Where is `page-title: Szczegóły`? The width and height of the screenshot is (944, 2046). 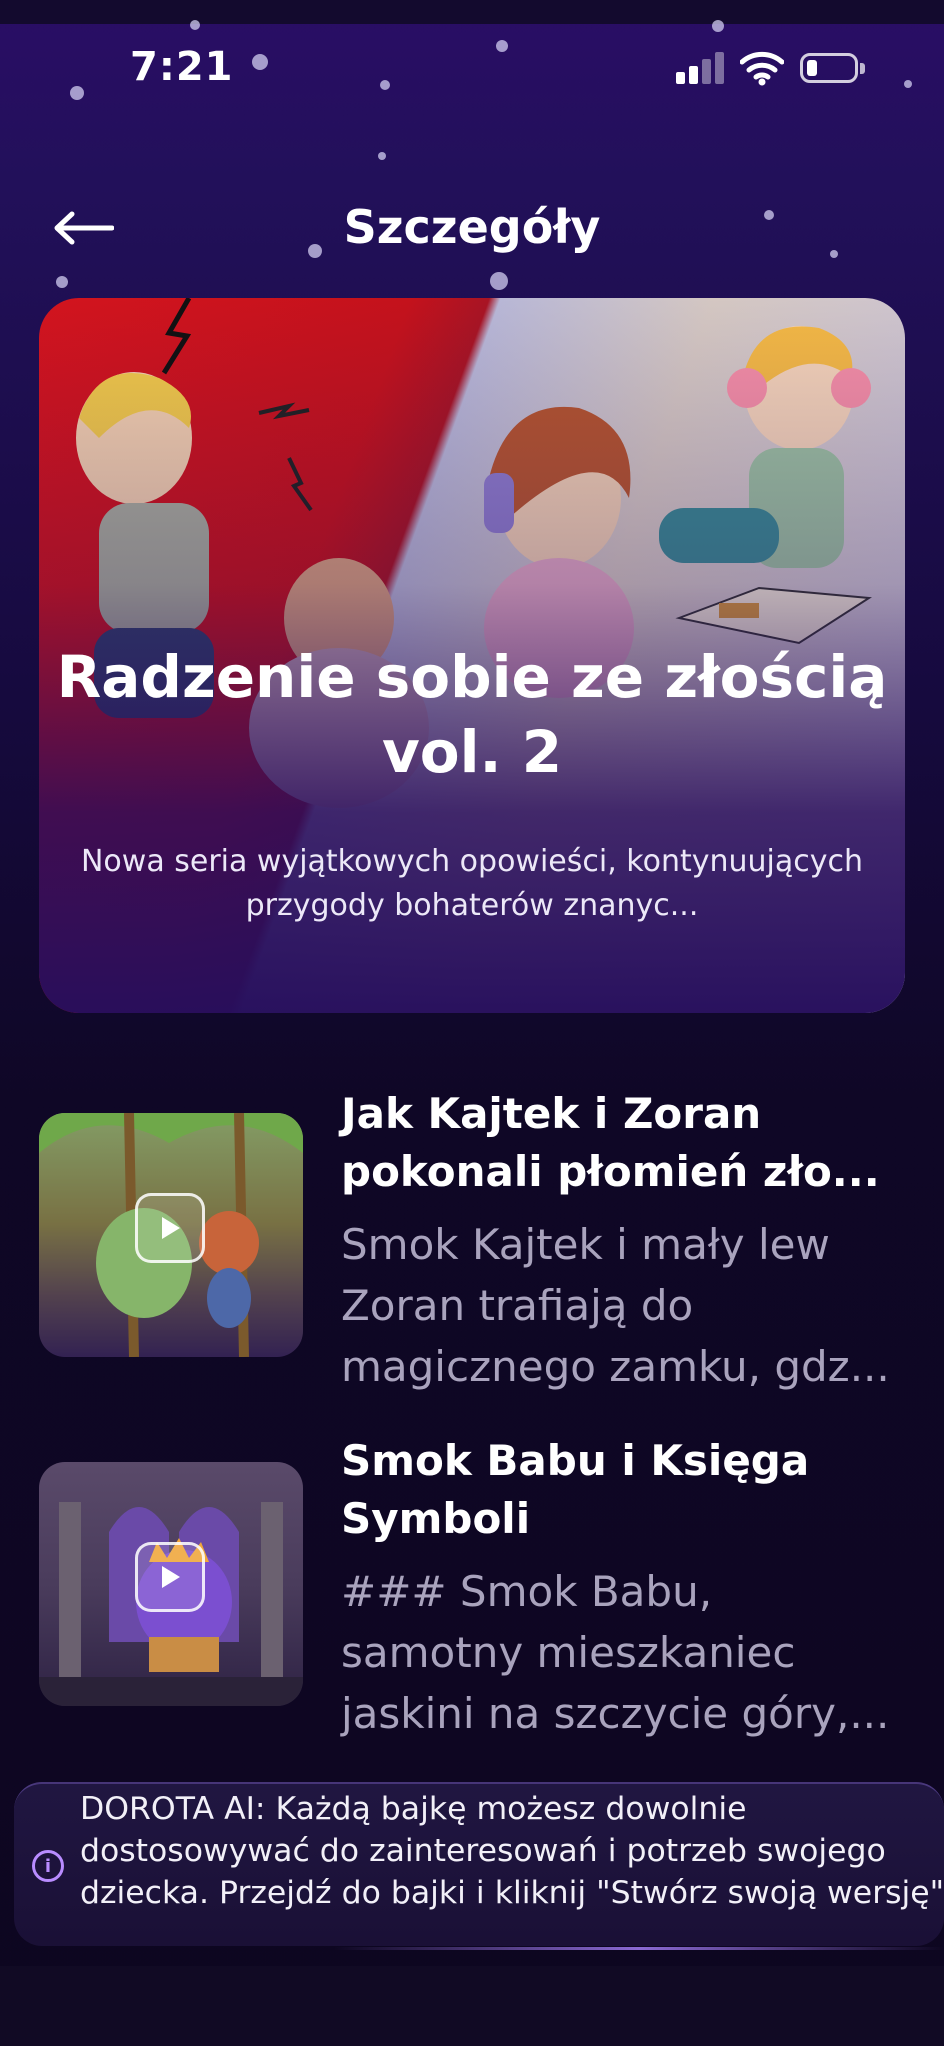 page-title: Szczegóły is located at coordinates (472, 227).